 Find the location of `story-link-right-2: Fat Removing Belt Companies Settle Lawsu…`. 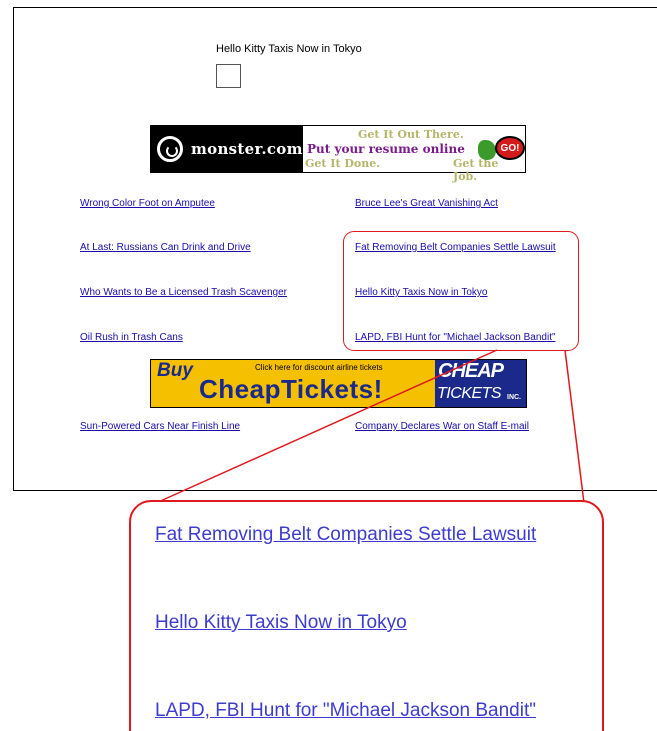

story-link-right-2: Fat Removing Belt Companies Settle Lawsu… is located at coordinates (455, 247).